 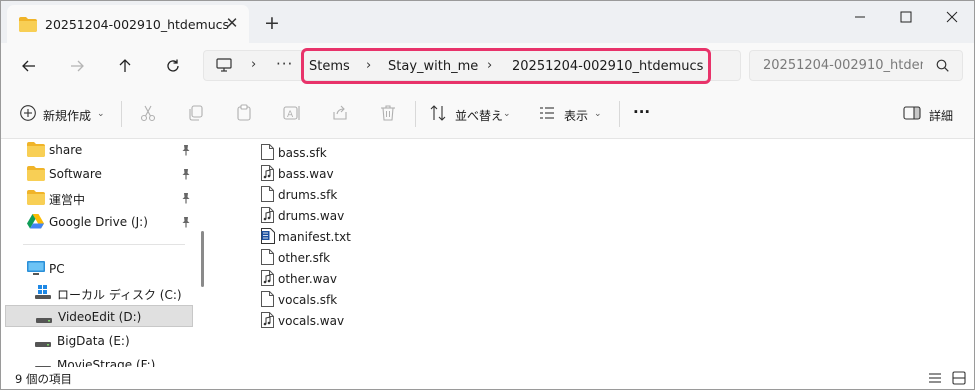 I want to click on sidebar-item-software: Software, so click(x=99, y=174).